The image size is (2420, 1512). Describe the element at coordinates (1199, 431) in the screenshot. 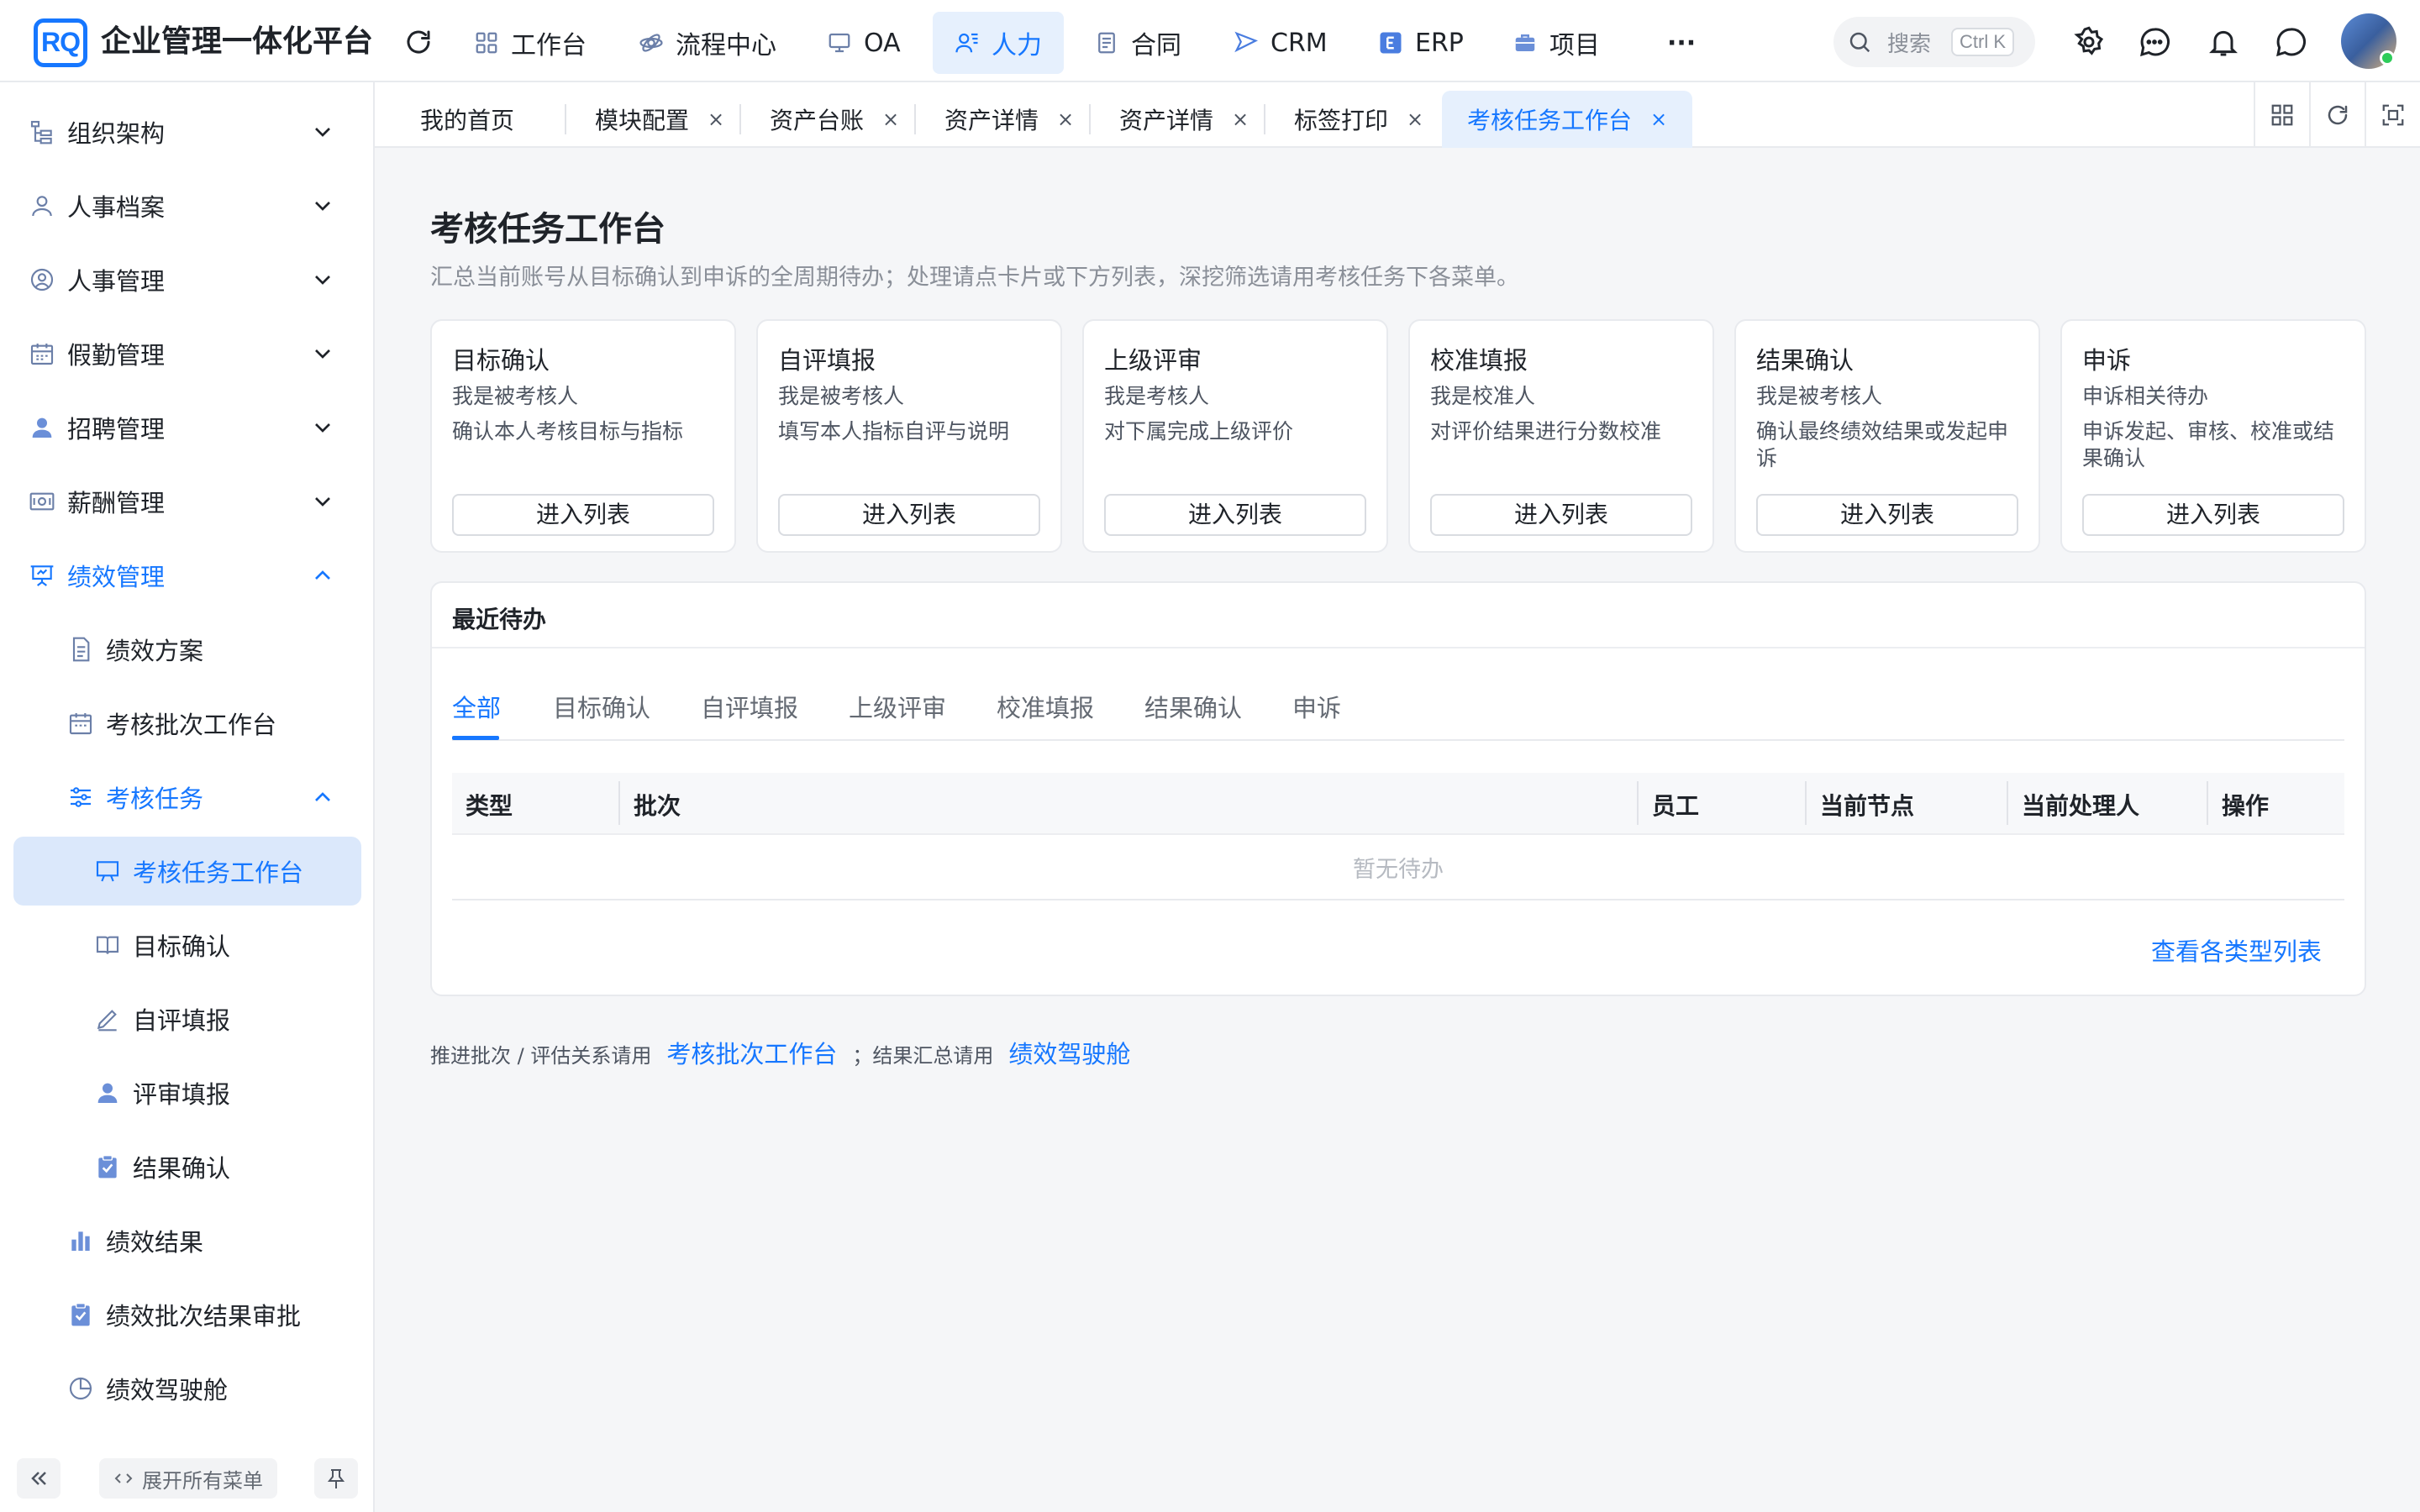

I see `card-description: 对下属完成上级评价` at that location.